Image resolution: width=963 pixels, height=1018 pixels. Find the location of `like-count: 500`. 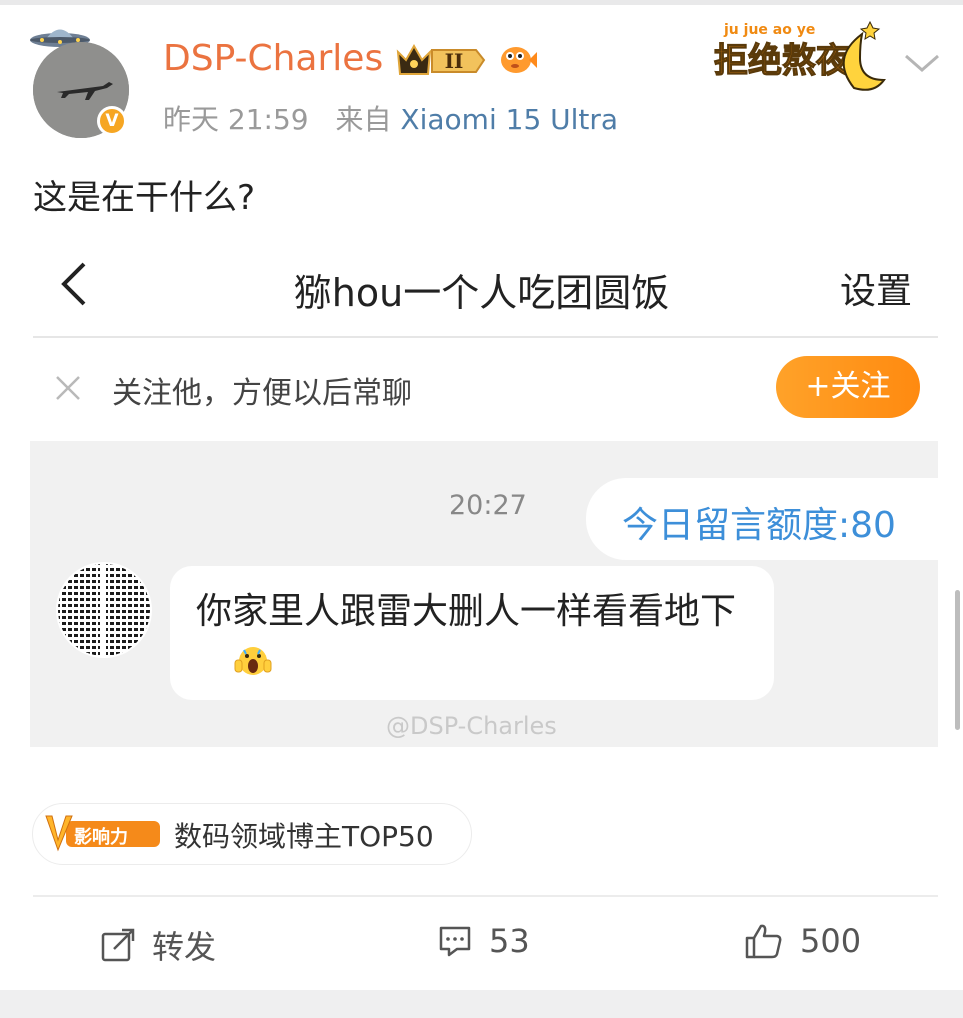

like-count: 500 is located at coordinates (831, 941).